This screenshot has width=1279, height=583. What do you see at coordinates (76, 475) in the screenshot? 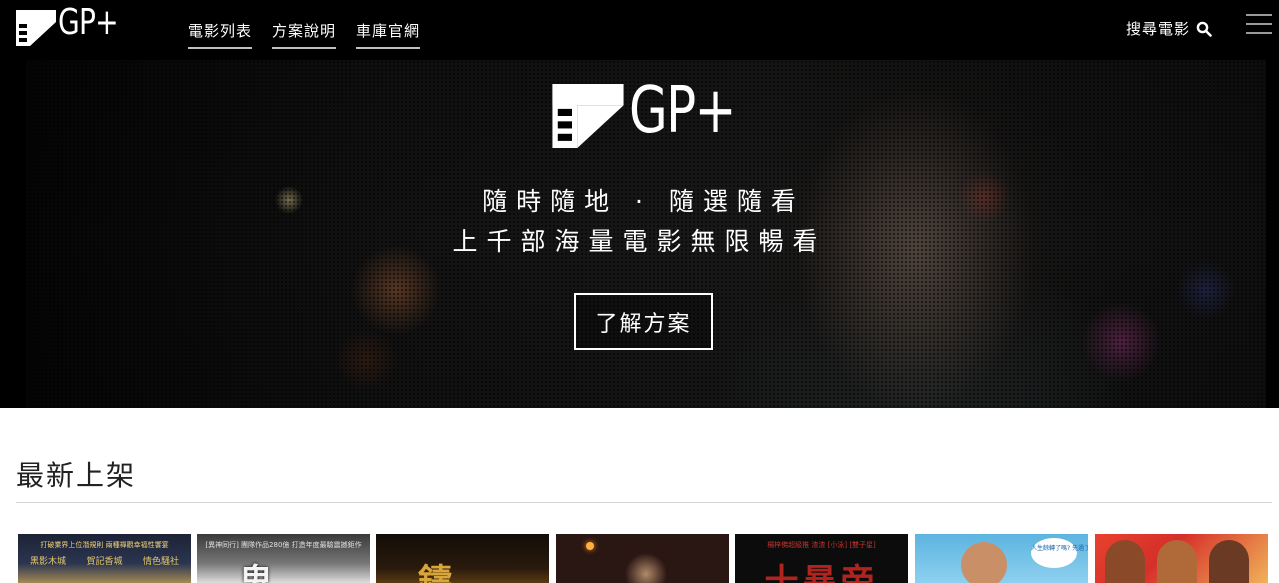
I see `section-title-latest: 最新上架` at bounding box center [76, 475].